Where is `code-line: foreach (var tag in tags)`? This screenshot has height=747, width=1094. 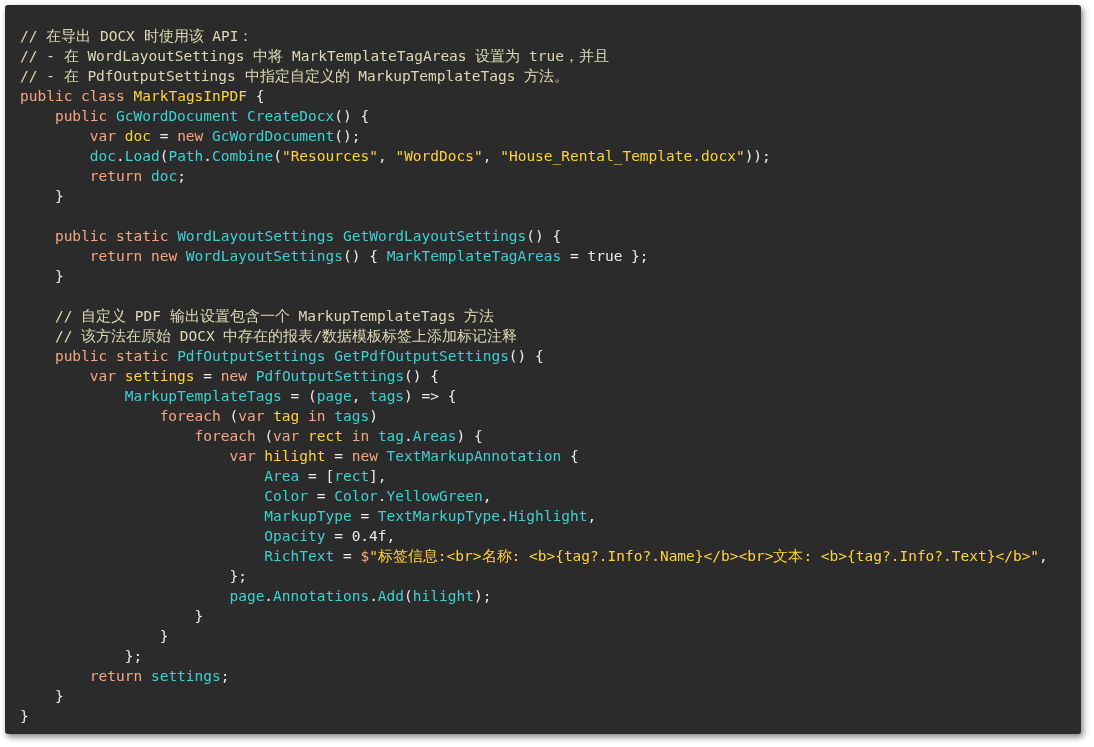
code-line: foreach (var tag in tags) is located at coordinates (268, 416).